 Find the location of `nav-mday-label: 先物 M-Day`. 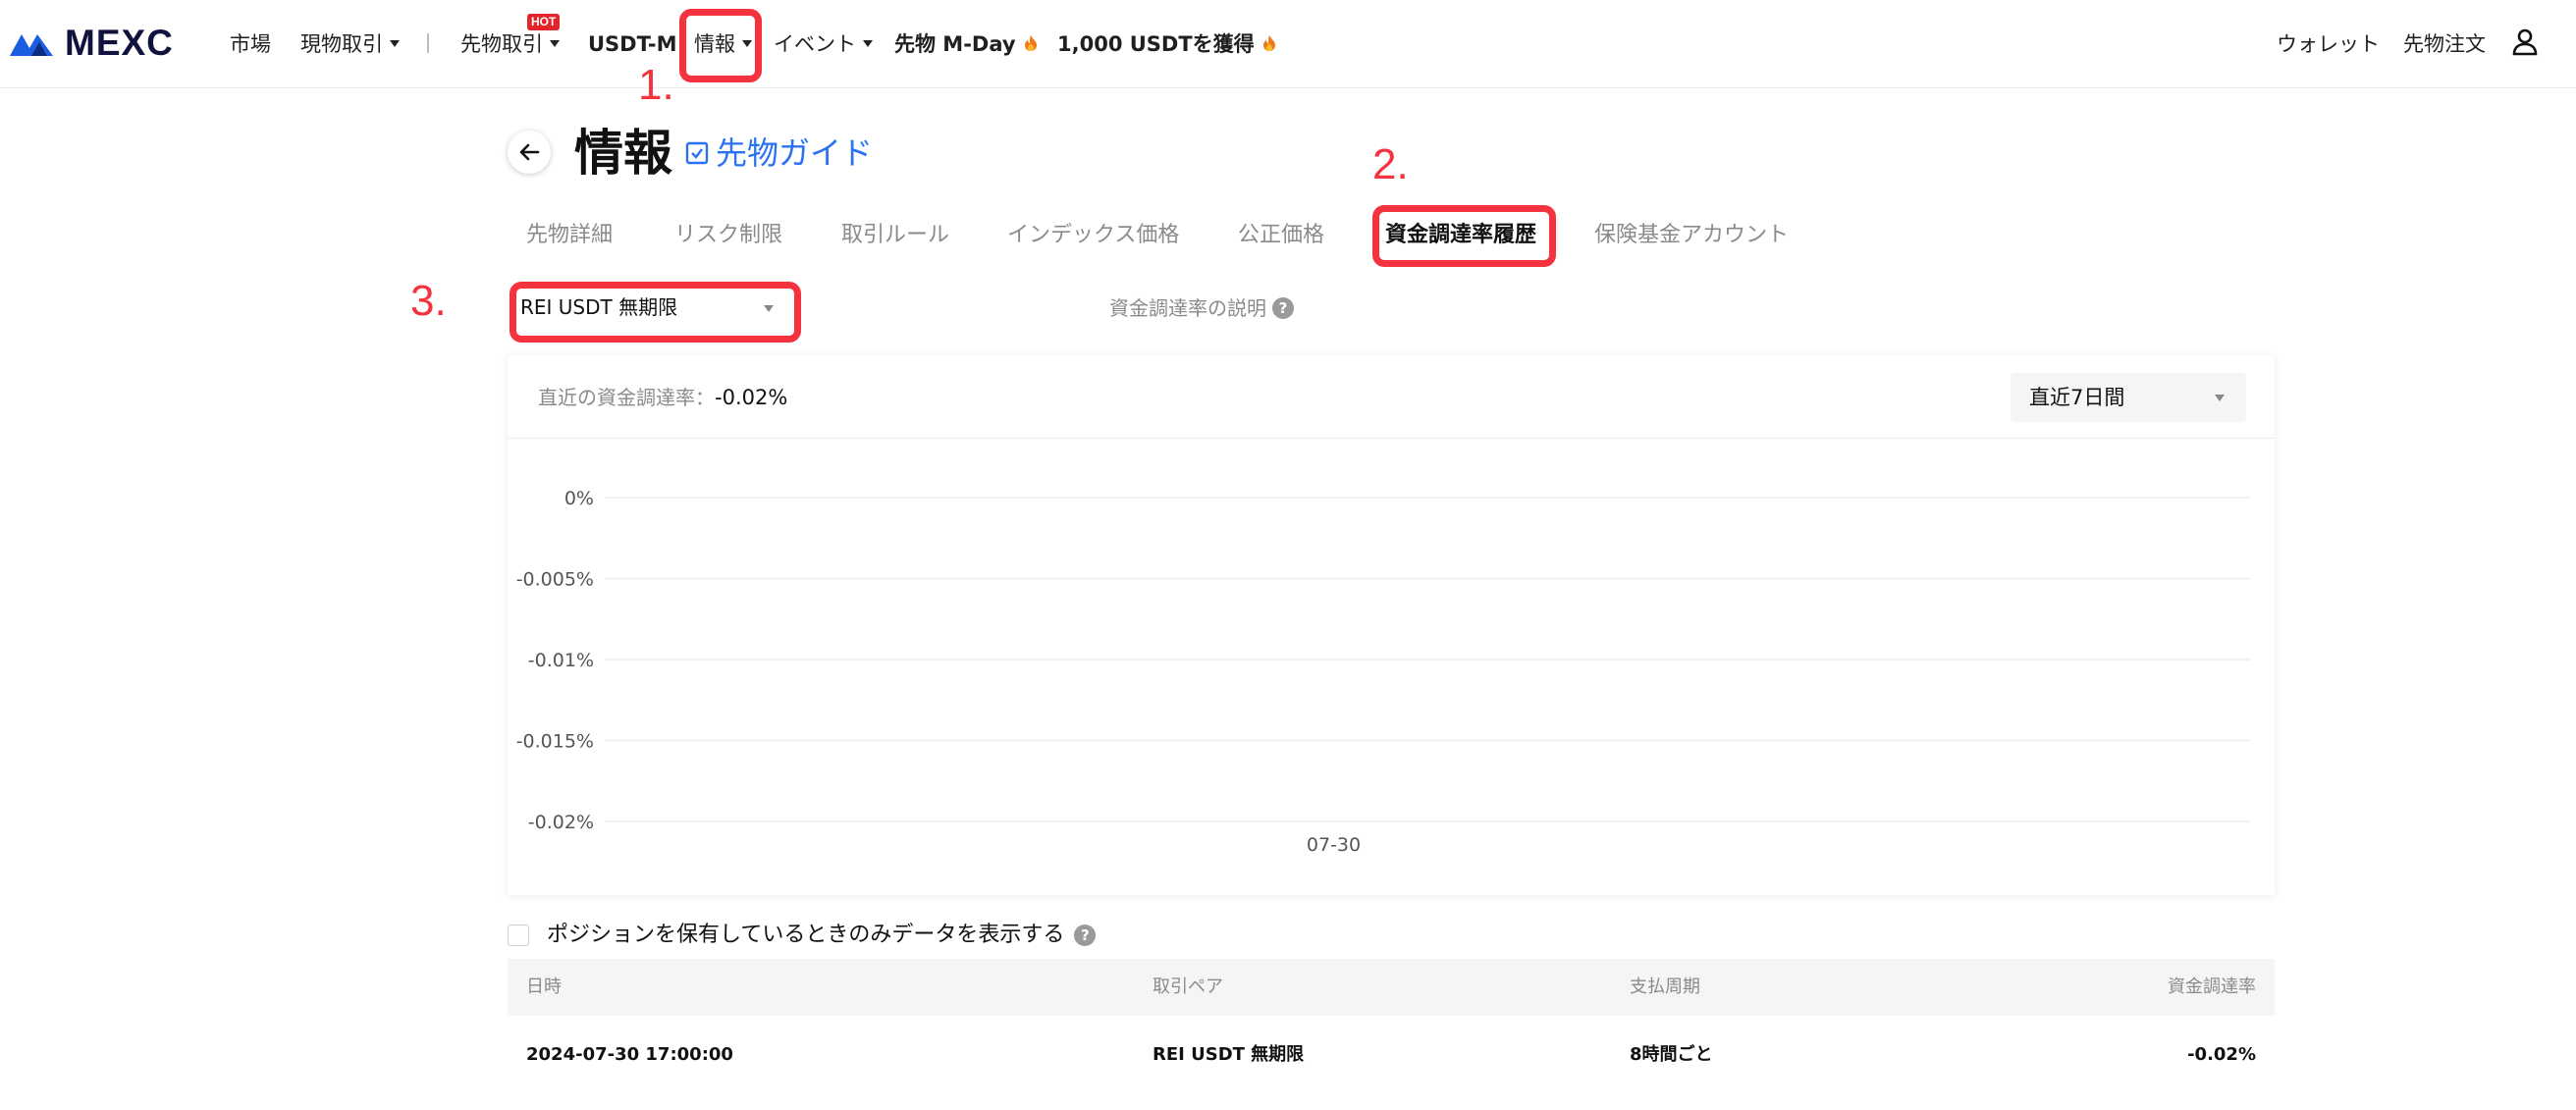

nav-mday-label: 先物 M-Day is located at coordinates (955, 44).